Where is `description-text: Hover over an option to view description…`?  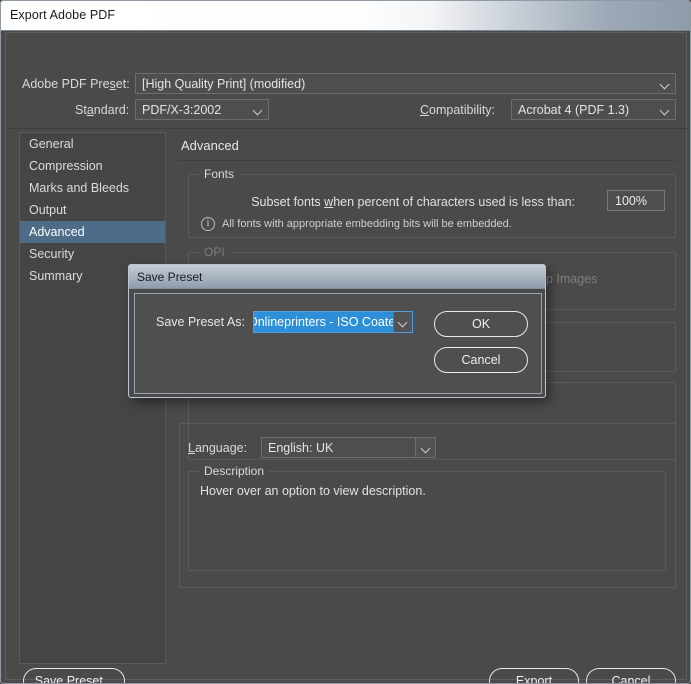 description-text: Hover over an option to view description… is located at coordinates (313, 491).